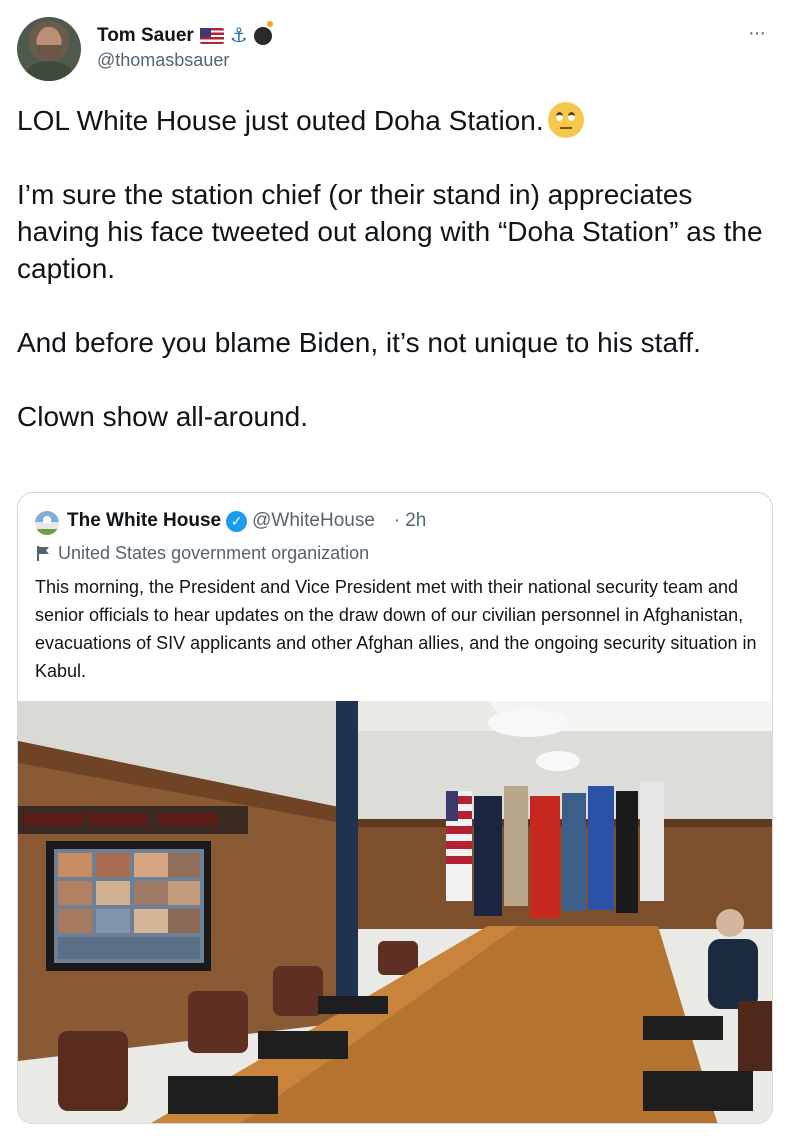 Image resolution: width=788 pixels, height=1146 pixels. Describe the element at coordinates (47, 523) in the screenshot. I see `quoted-avatar` at that location.